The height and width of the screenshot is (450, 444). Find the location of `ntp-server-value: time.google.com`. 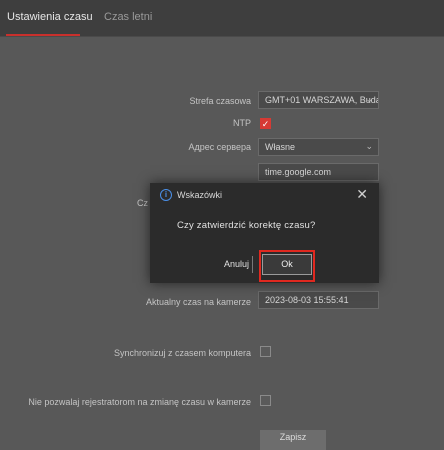

ntp-server-value: time.google.com is located at coordinates (298, 172).